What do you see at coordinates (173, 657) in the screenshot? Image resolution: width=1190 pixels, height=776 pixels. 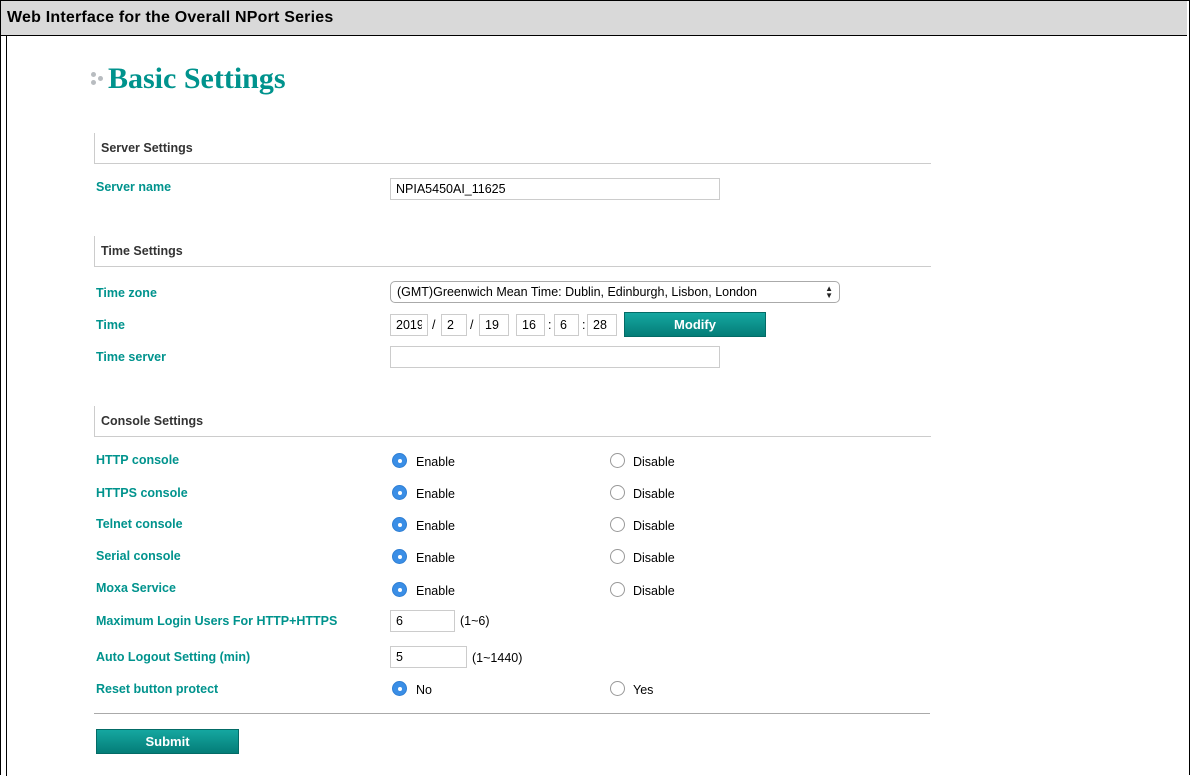 I see `auto-logout-label: Auto Logout Setting (min)` at bounding box center [173, 657].